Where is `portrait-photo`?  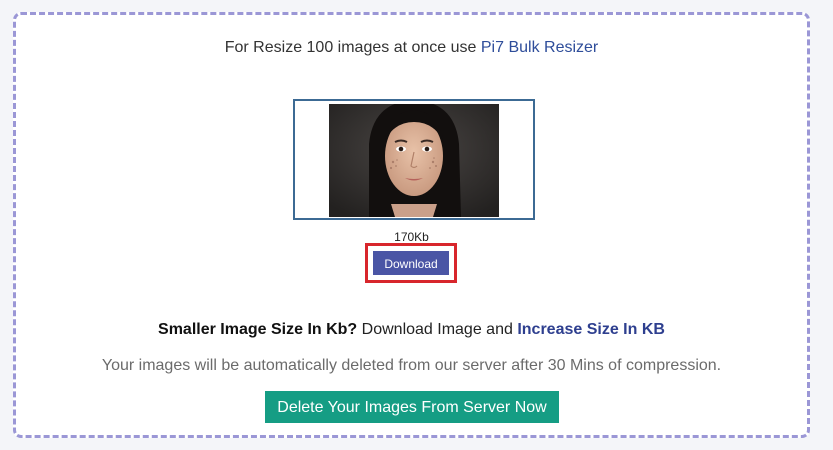 portrait-photo is located at coordinates (414, 160).